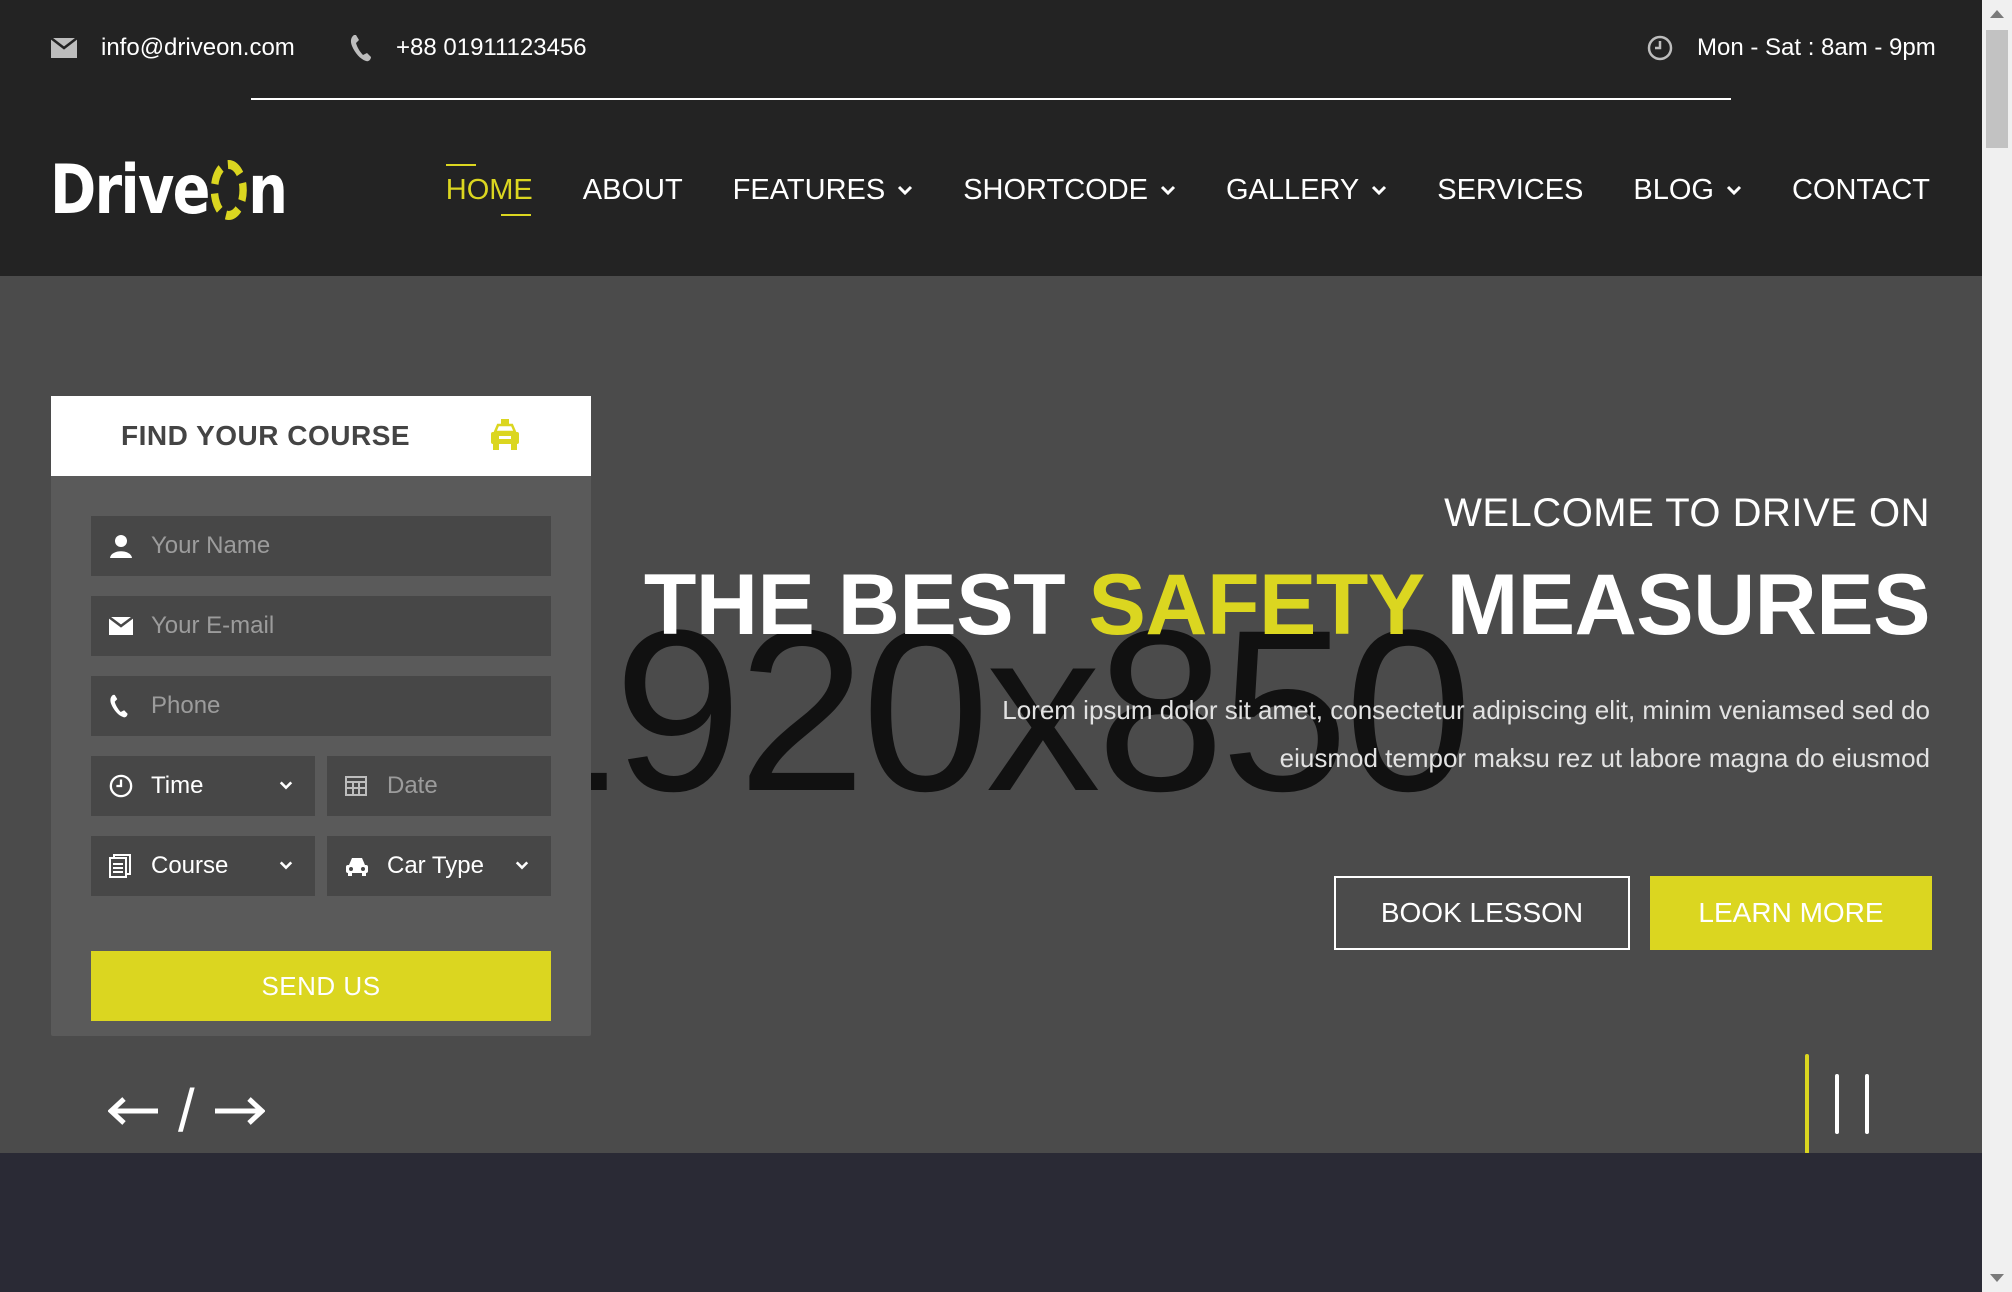  What do you see at coordinates (1807, 1103) in the screenshot?
I see `slide-indicator-active` at bounding box center [1807, 1103].